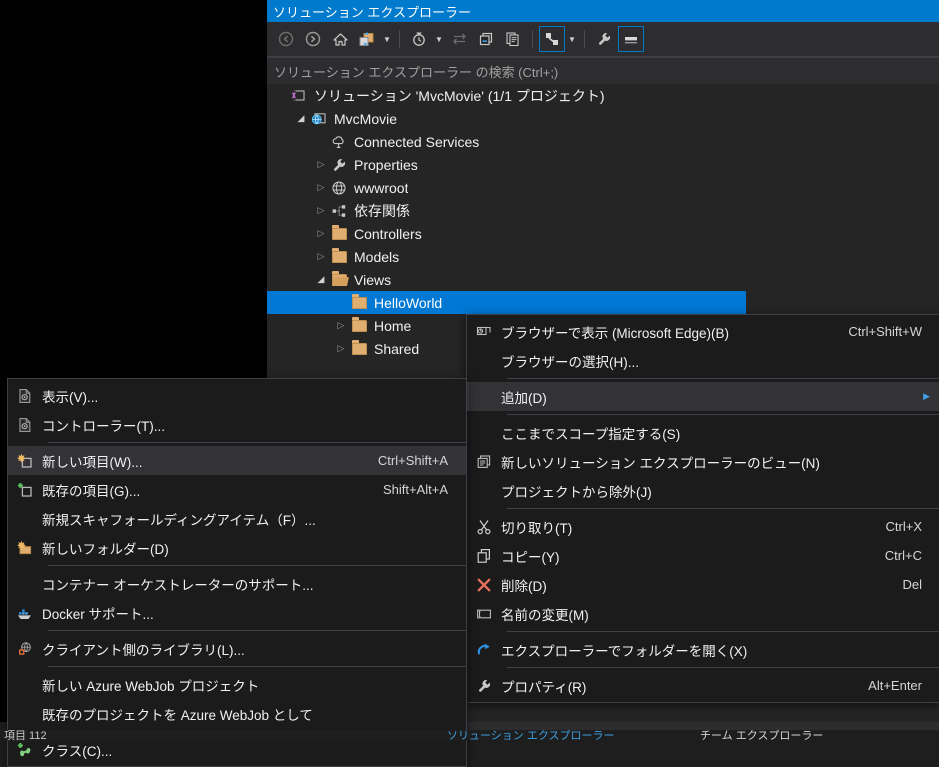 The height and width of the screenshot is (767, 939). Describe the element at coordinates (484, 584) in the screenshot. I see `delete-icon` at that location.